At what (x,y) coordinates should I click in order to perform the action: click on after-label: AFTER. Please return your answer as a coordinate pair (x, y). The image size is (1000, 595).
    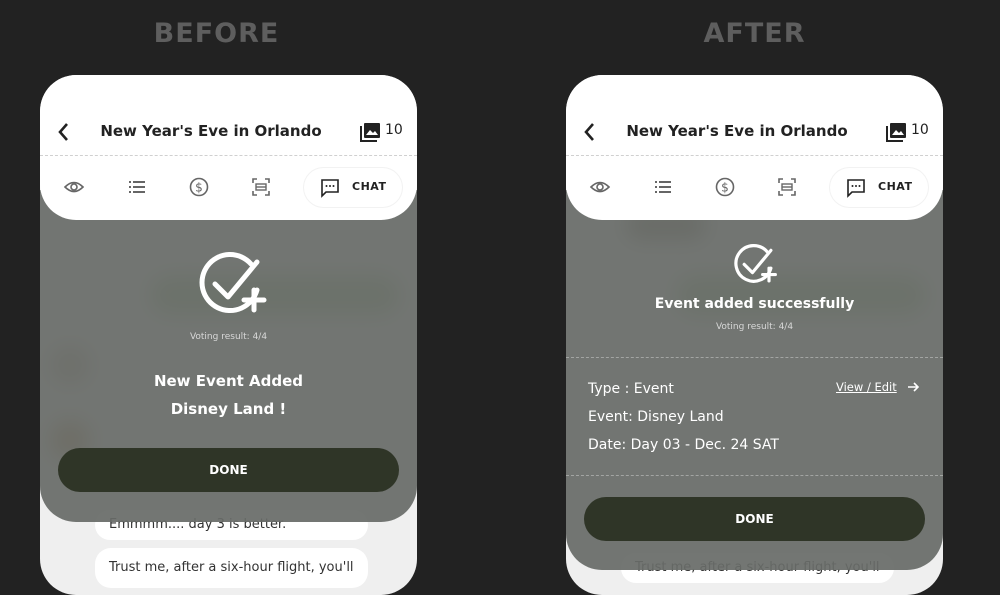
    Looking at the image, I should click on (754, 33).